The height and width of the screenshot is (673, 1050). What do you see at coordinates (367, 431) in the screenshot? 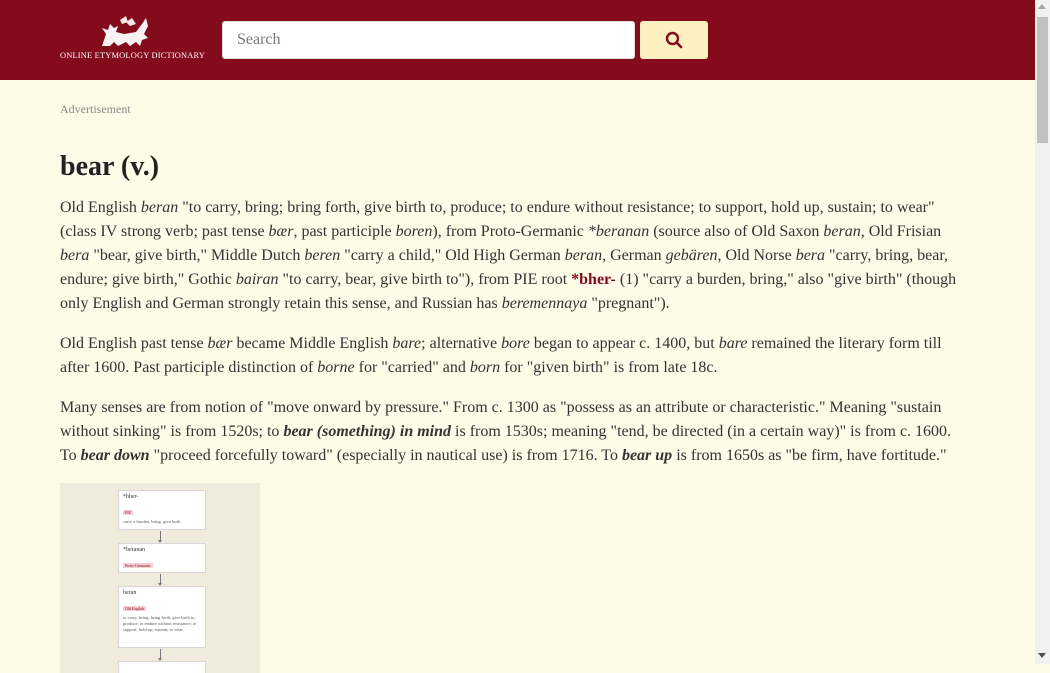
I see `phrase-highlight: bear (something) in mind` at bounding box center [367, 431].